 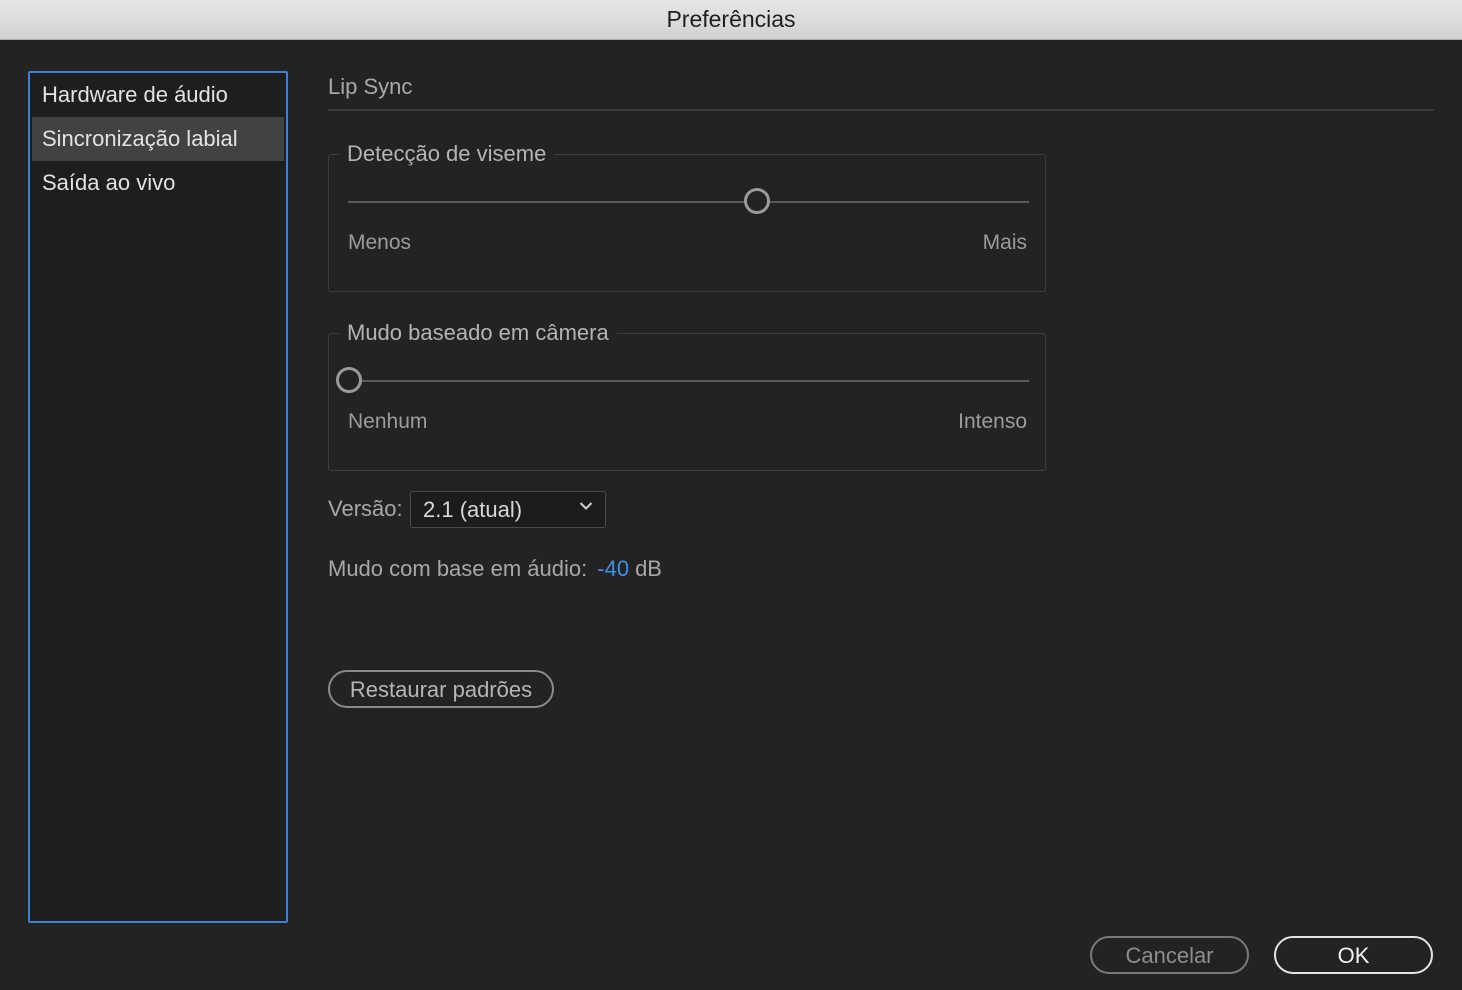 I want to click on sidebar-item-live-output: Saída ao vivo, so click(x=158, y=183).